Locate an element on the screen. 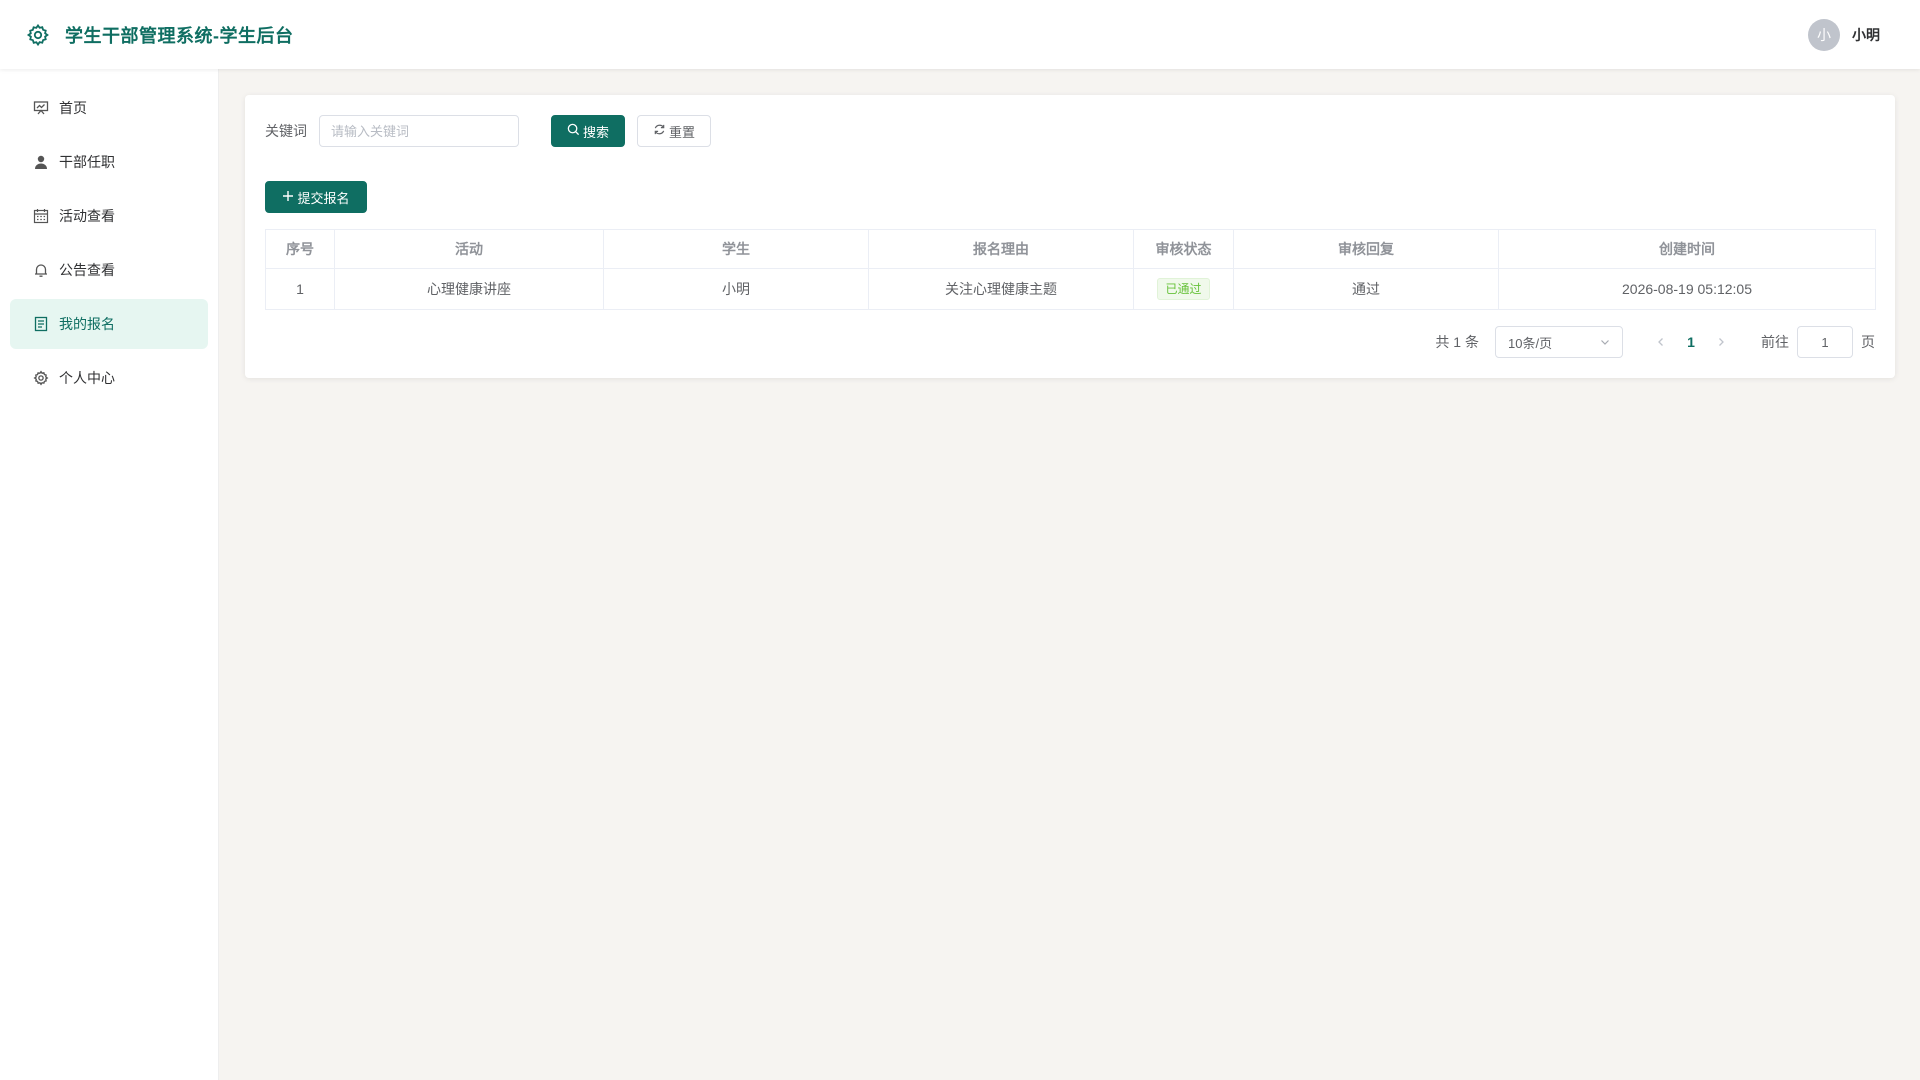 This screenshot has height=1080, width=1920. sidebar-item-label: 我的报名 is located at coordinates (87, 324).